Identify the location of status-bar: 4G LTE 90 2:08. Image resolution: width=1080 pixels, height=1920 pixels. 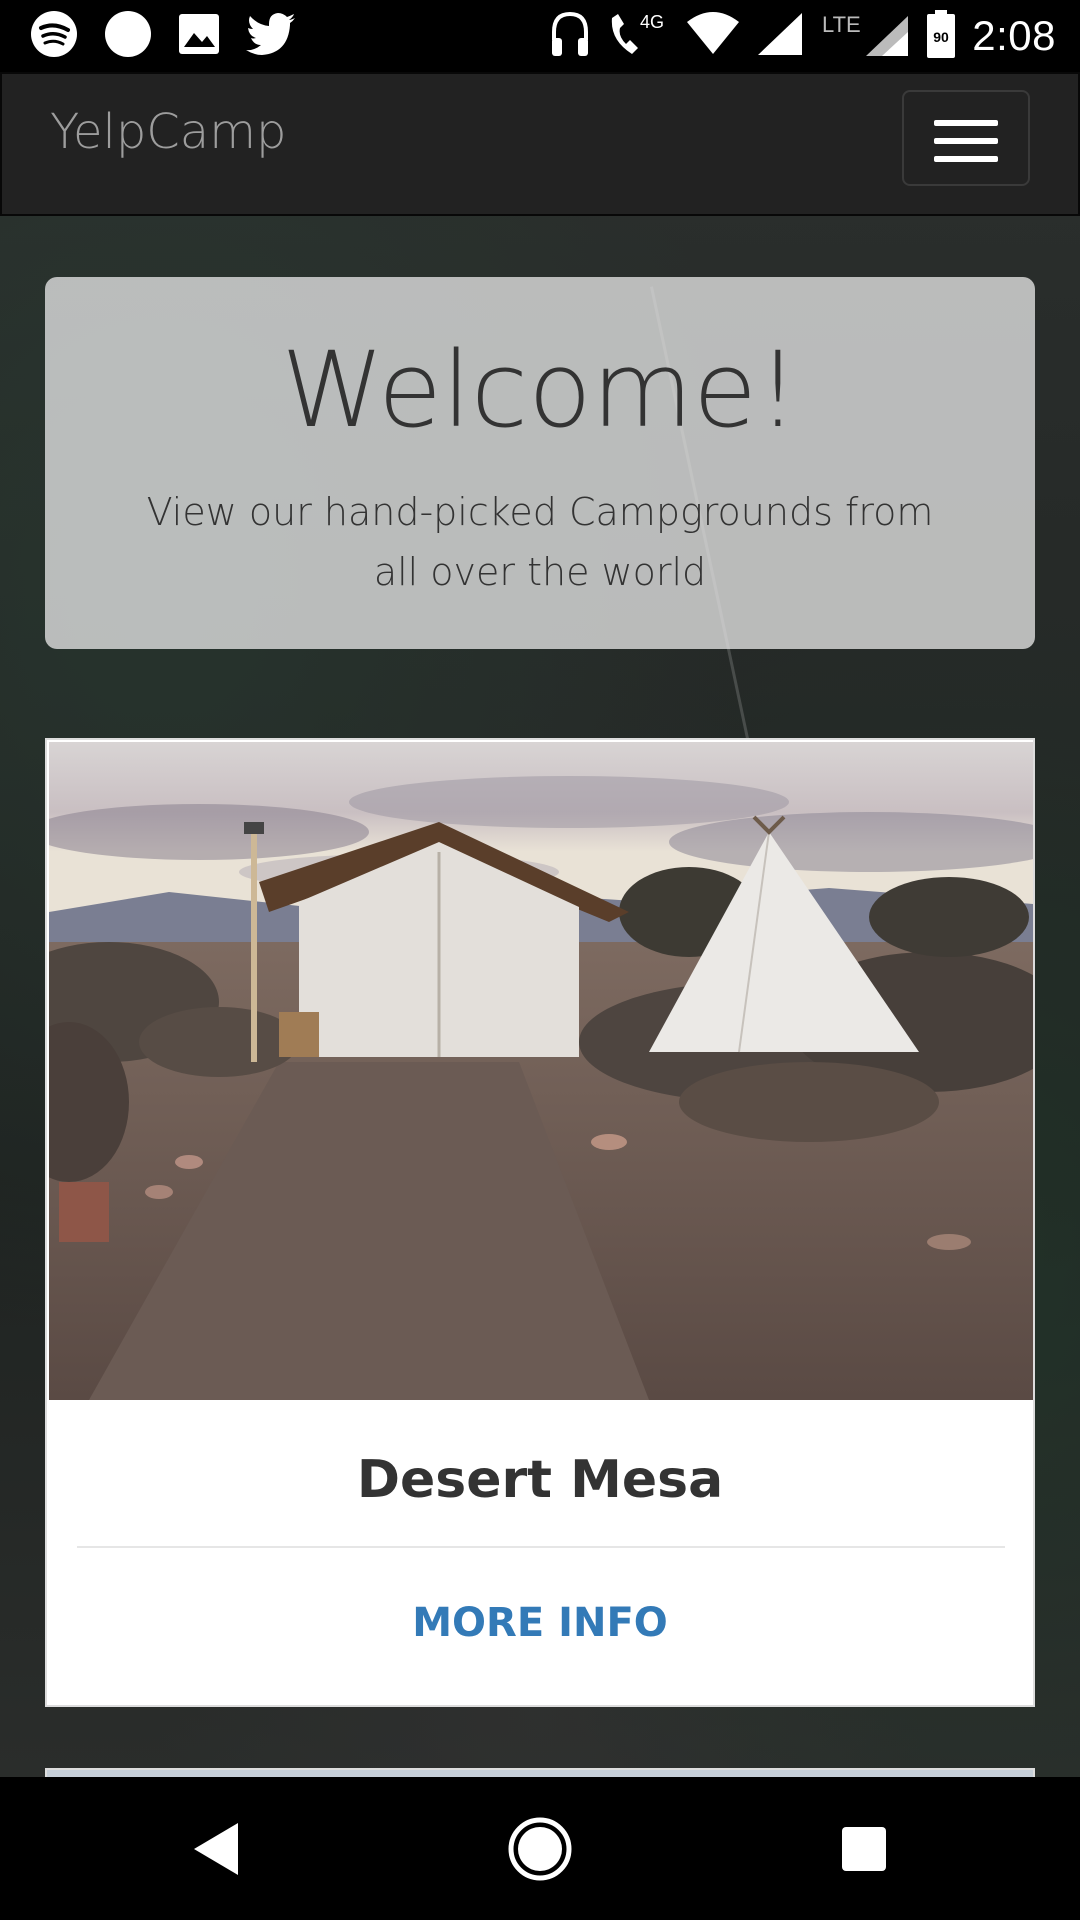
(540, 36).